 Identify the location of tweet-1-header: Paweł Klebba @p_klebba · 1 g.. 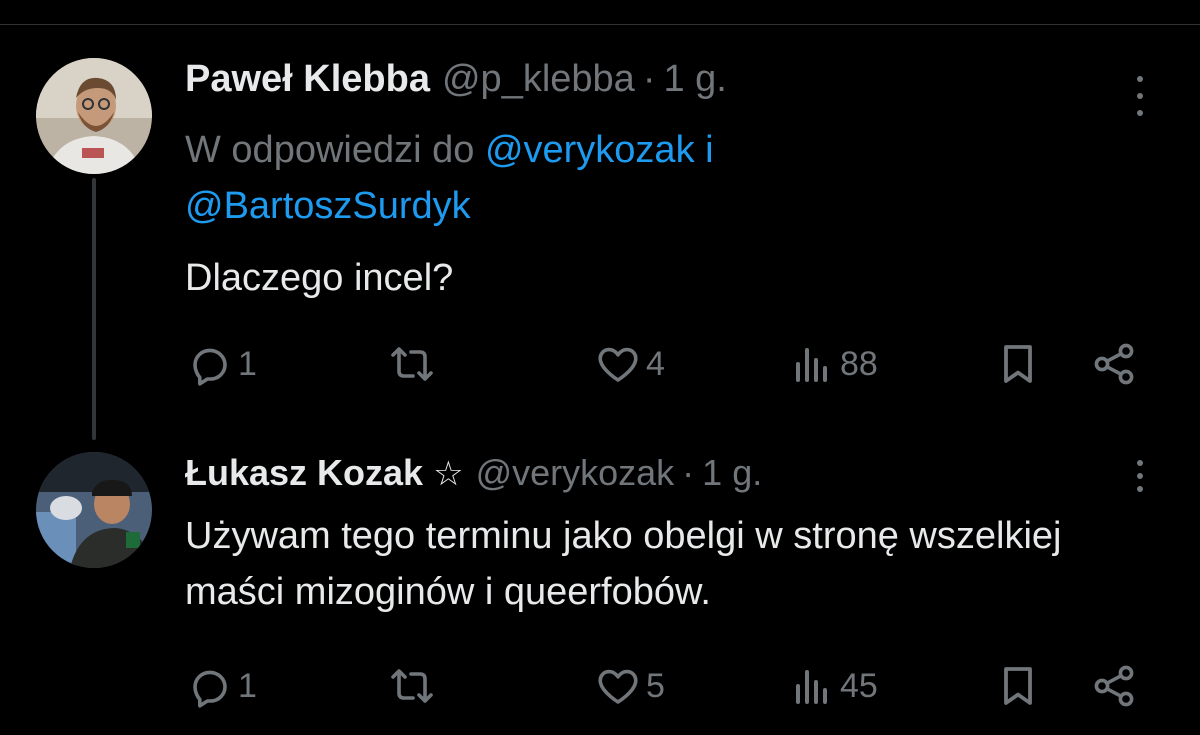
(456, 79).